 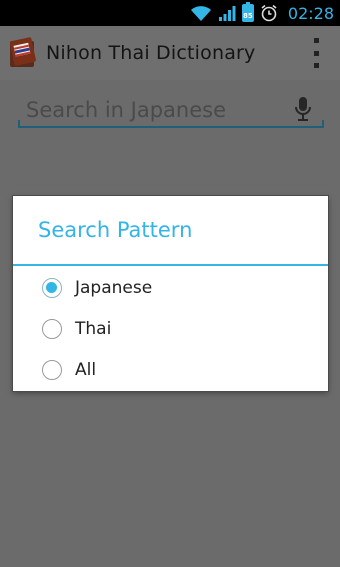 What do you see at coordinates (23, 53) in the screenshot?
I see `app-icon` at bounding box center [23, 53].